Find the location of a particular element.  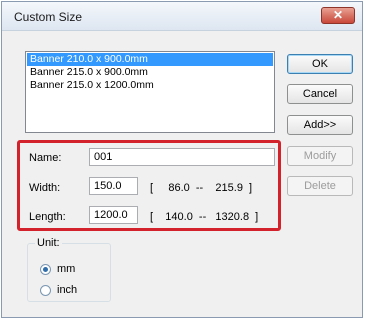

dialog-title: Custom Size is located at coordinates (48, 17).